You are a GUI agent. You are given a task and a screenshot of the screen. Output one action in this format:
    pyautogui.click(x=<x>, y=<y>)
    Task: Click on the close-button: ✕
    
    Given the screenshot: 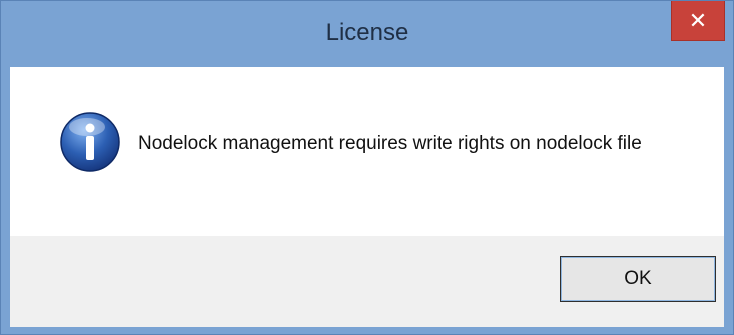 What is the action you would take?
    pyautogui.click(x=698, y=21)
    